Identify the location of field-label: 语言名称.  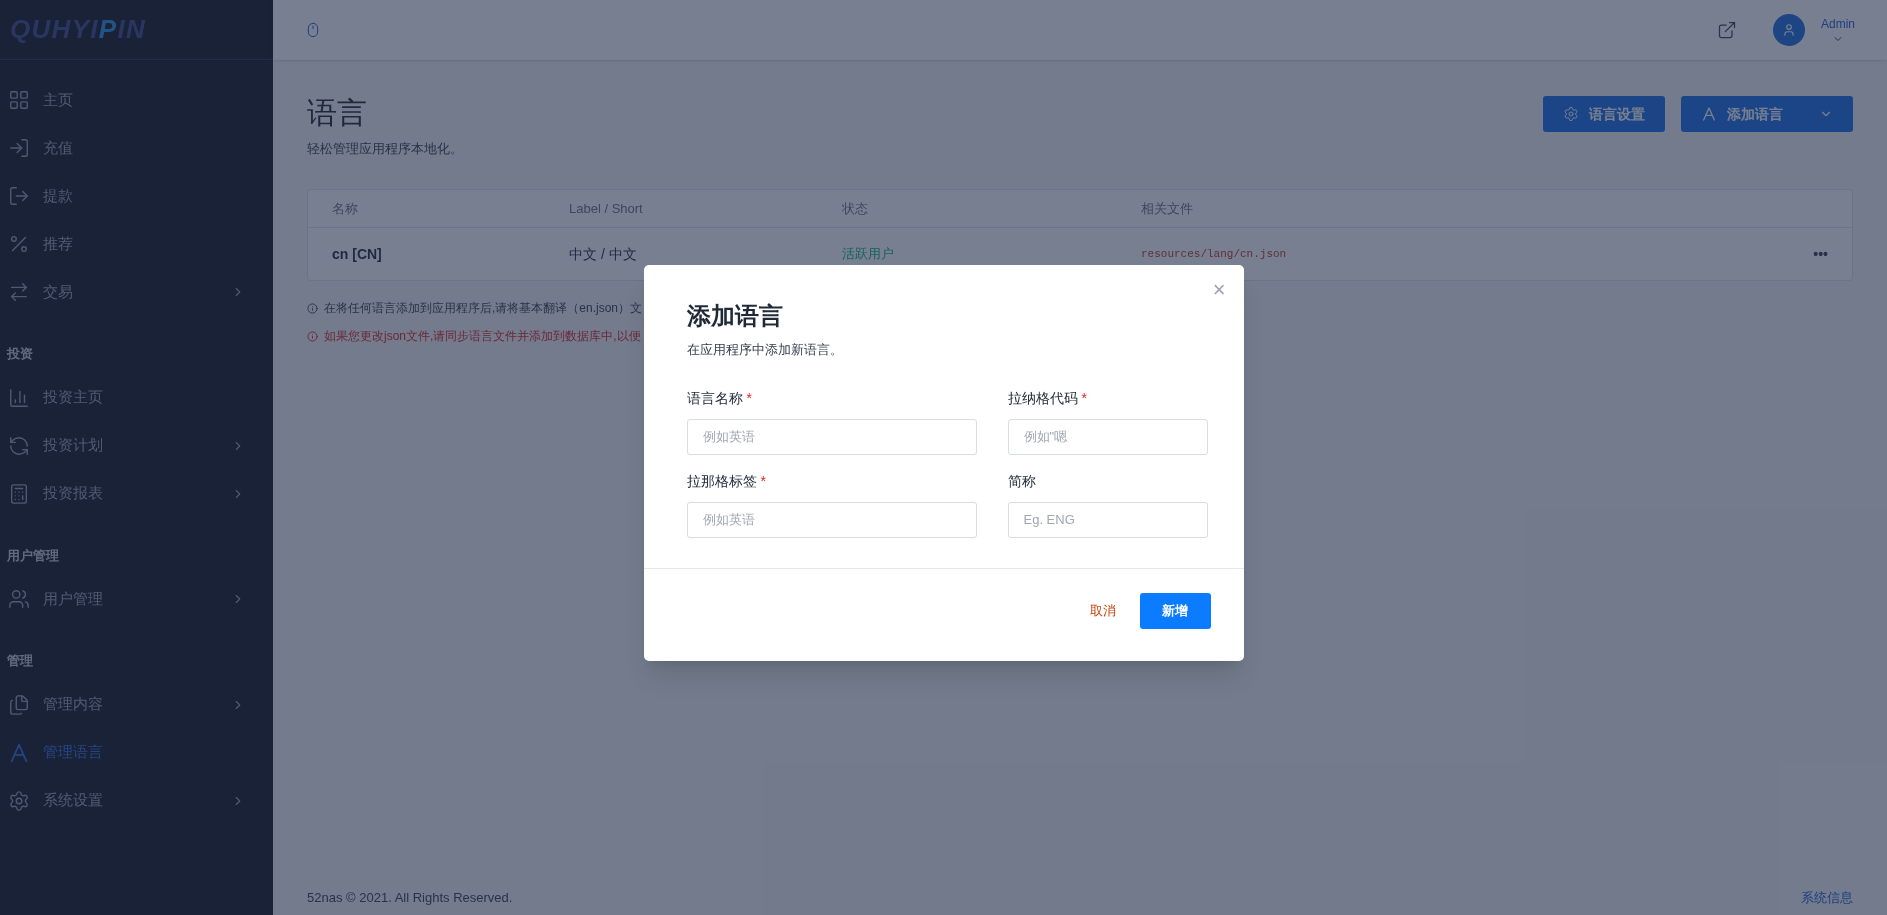
(714, 398).